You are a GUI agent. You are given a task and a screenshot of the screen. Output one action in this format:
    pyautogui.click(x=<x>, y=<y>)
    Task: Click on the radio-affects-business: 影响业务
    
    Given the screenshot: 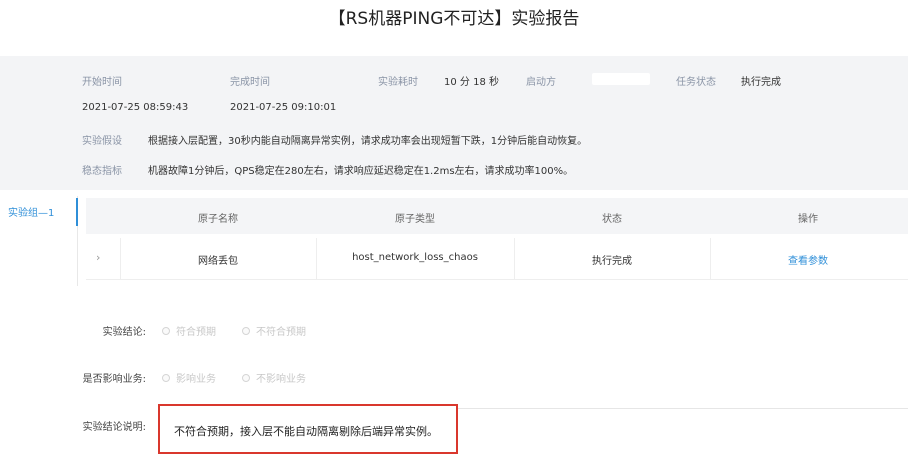 What is the action you would take?
    pyautogui.click(x=189, y=377)
    